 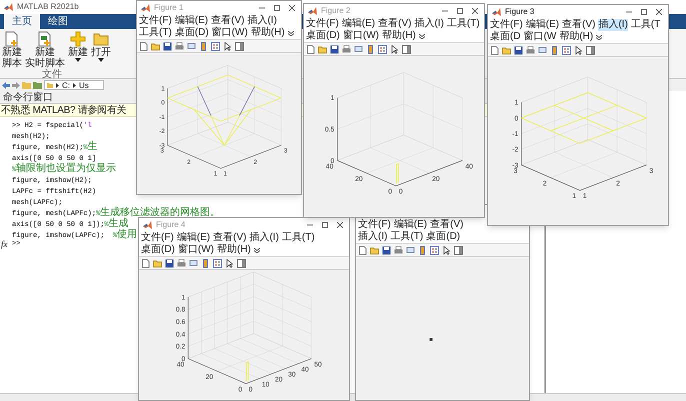 What do you see at coordinates (37, 85) in the screenshot?
I see `browse-folder-icon` at bounding box center [37, 85].